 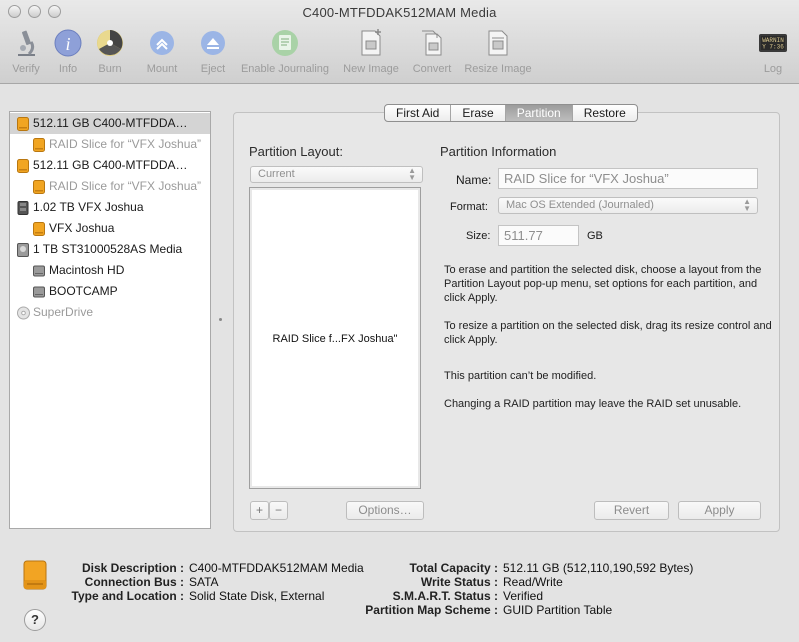 What do you see at coordinates (220, 319) in the screenshot?
I see `splitter-handle` at bounding box center [220, 319].